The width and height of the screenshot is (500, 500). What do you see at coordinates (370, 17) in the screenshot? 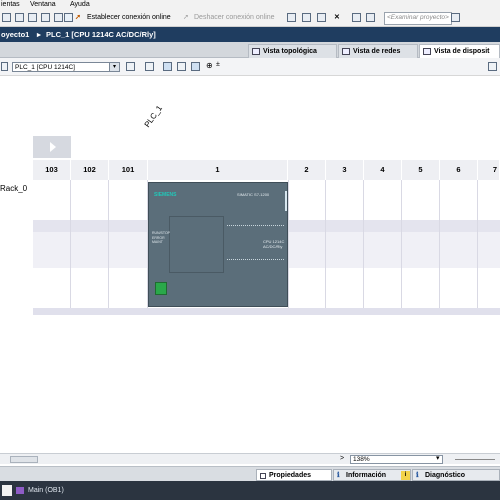
I see `split-horizontal-icon` at bounding box center [370, 17].